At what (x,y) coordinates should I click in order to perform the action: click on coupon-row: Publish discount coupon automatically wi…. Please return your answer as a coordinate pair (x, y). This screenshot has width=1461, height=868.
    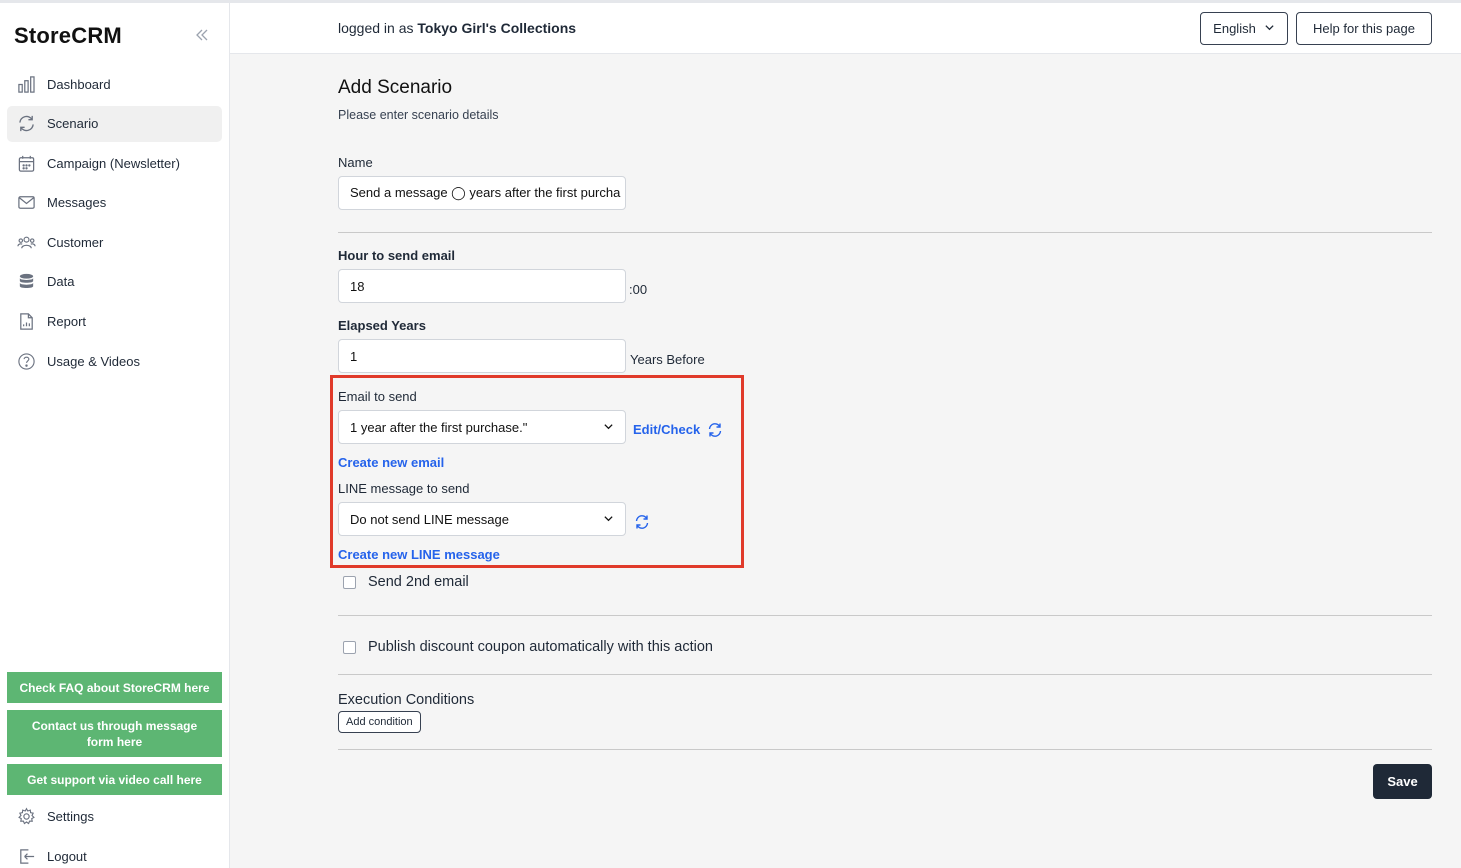
    Looking at the image, I should click on (528, 647).